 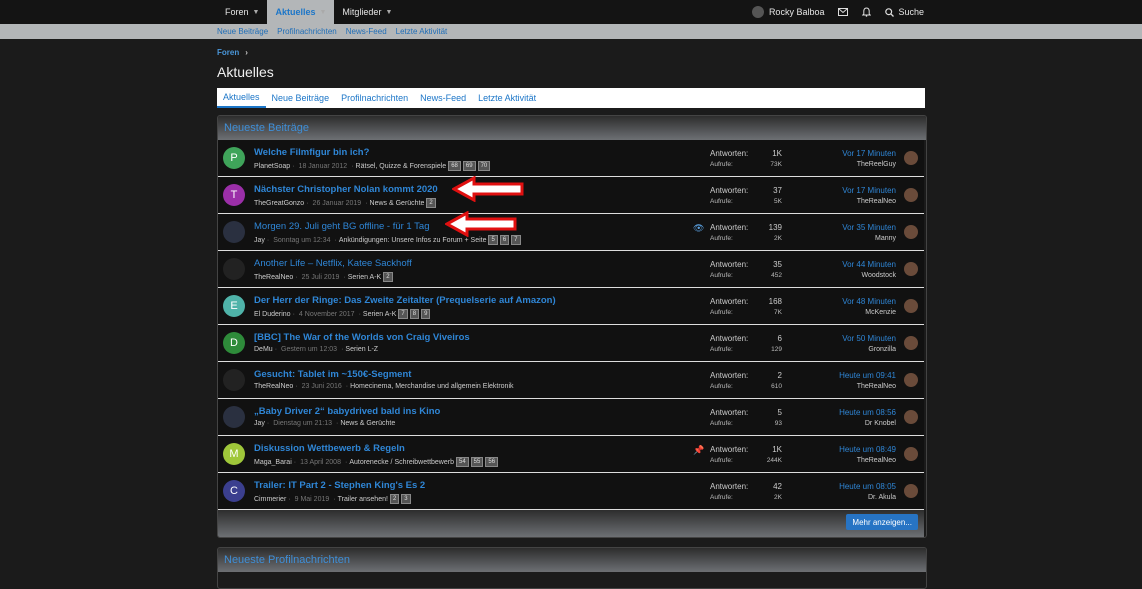 What do you see at coordinates (401, 462) in the screenshot?
I see `thread-forum: Autorenecke / Schreibwettbewerb` at bounding box center [401, 462].